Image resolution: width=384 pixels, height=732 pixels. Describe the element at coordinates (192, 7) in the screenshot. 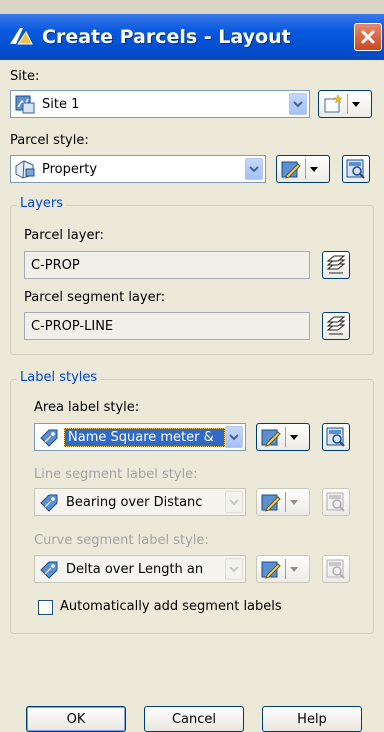

I see `background-strip` at that location.